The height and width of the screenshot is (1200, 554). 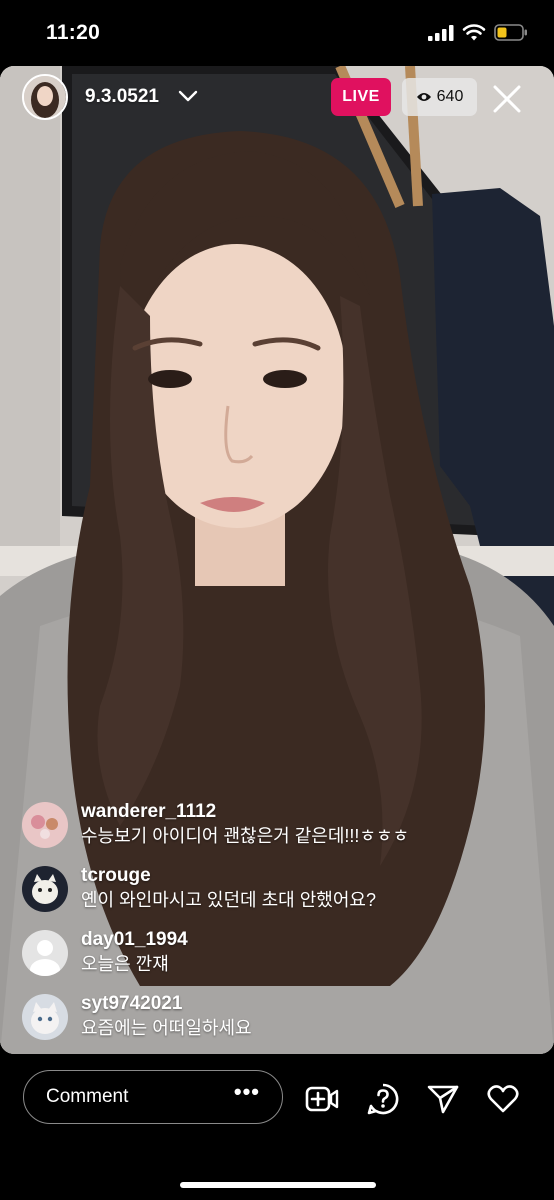 What do you see at coordinates (87, 1096) in the screenshot?
I see `comment-placeholder: Comment` at bounding box center [87, 1096].